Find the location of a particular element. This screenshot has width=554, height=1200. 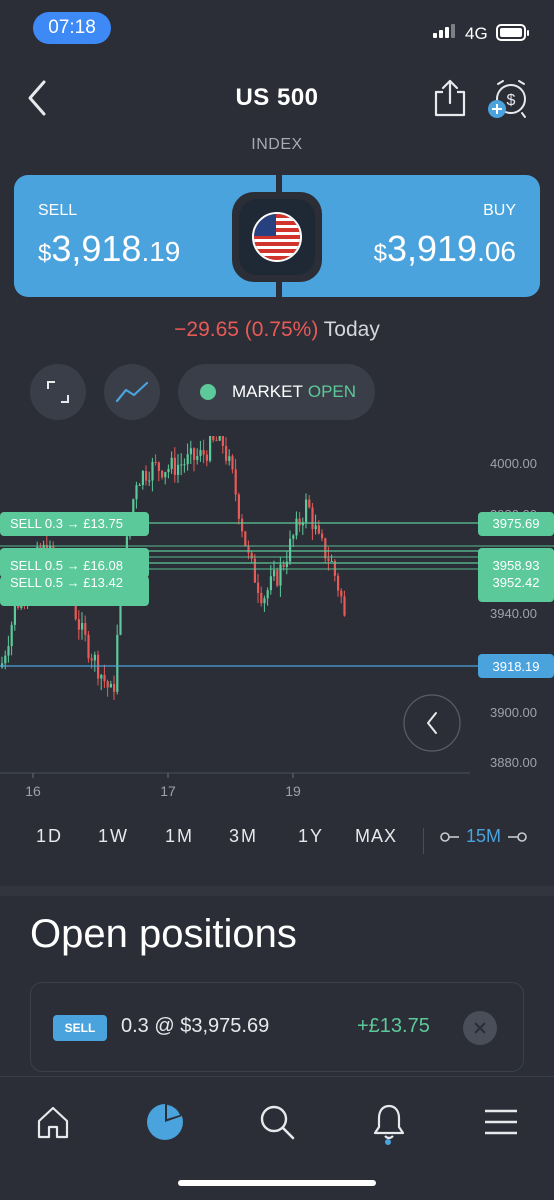

order-price-label: 3952.42 is located at coordinates (516, 582).